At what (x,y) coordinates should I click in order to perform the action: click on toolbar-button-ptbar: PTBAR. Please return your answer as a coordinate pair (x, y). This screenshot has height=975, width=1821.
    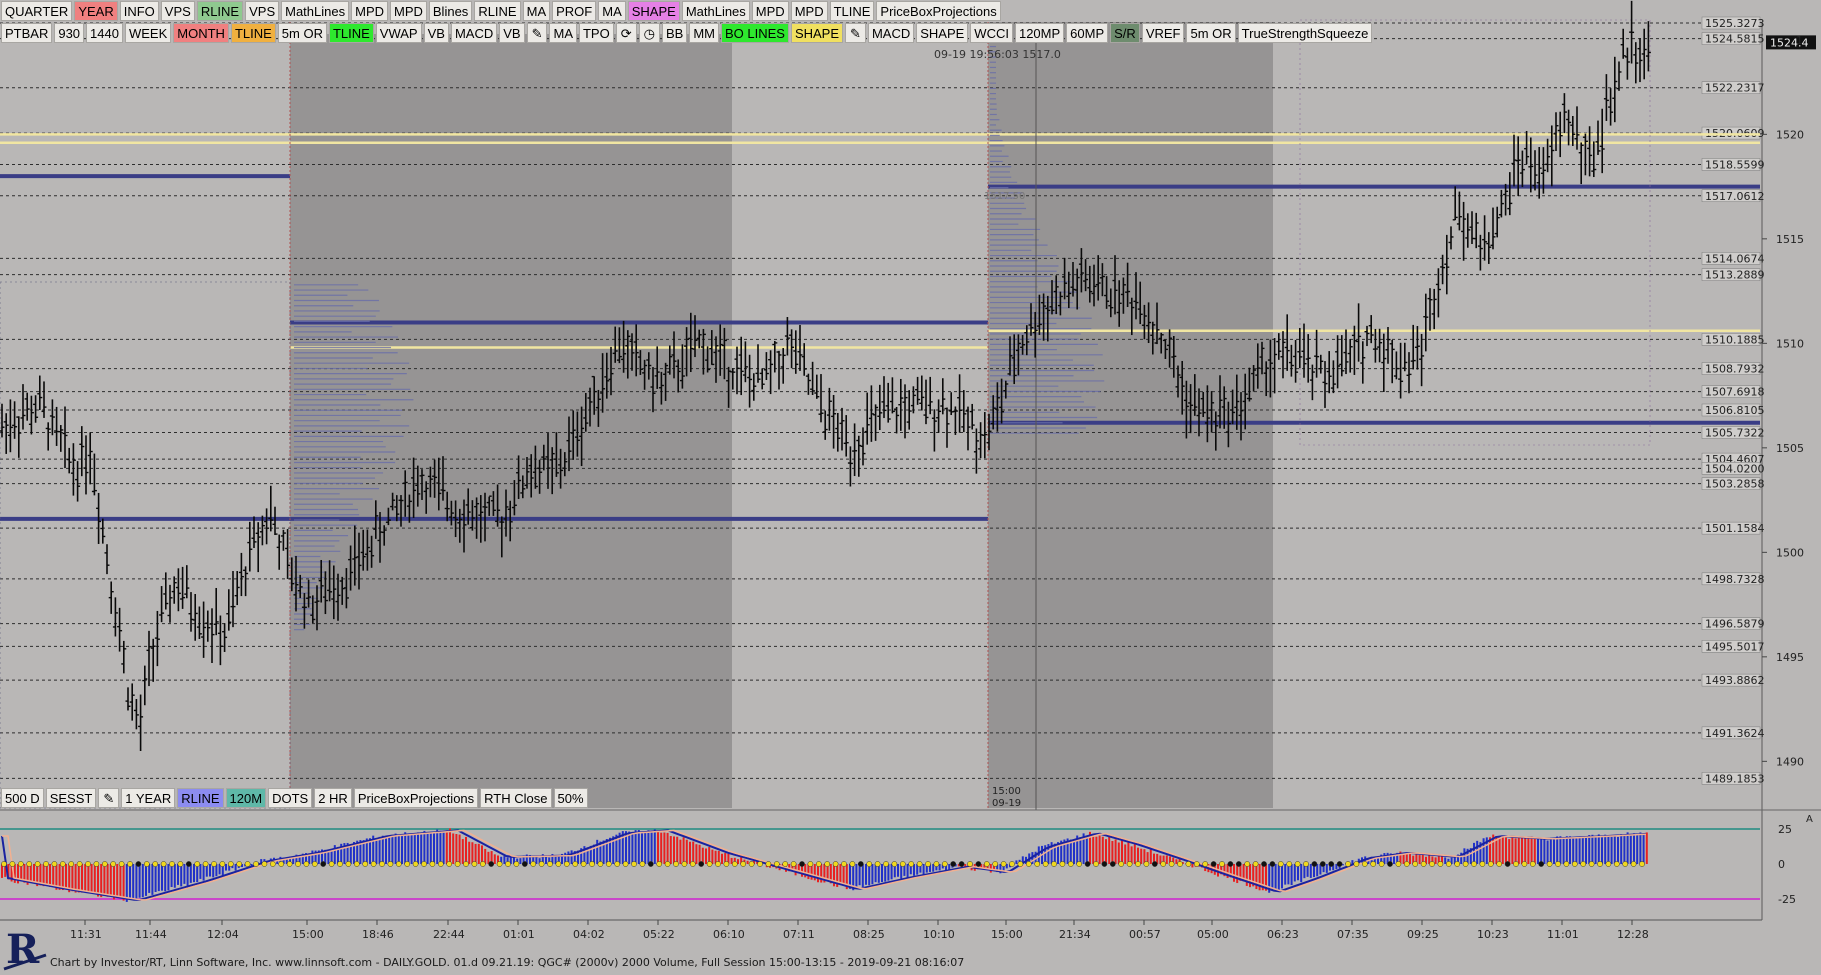
    Looking at the image, I should click on (27, 33).